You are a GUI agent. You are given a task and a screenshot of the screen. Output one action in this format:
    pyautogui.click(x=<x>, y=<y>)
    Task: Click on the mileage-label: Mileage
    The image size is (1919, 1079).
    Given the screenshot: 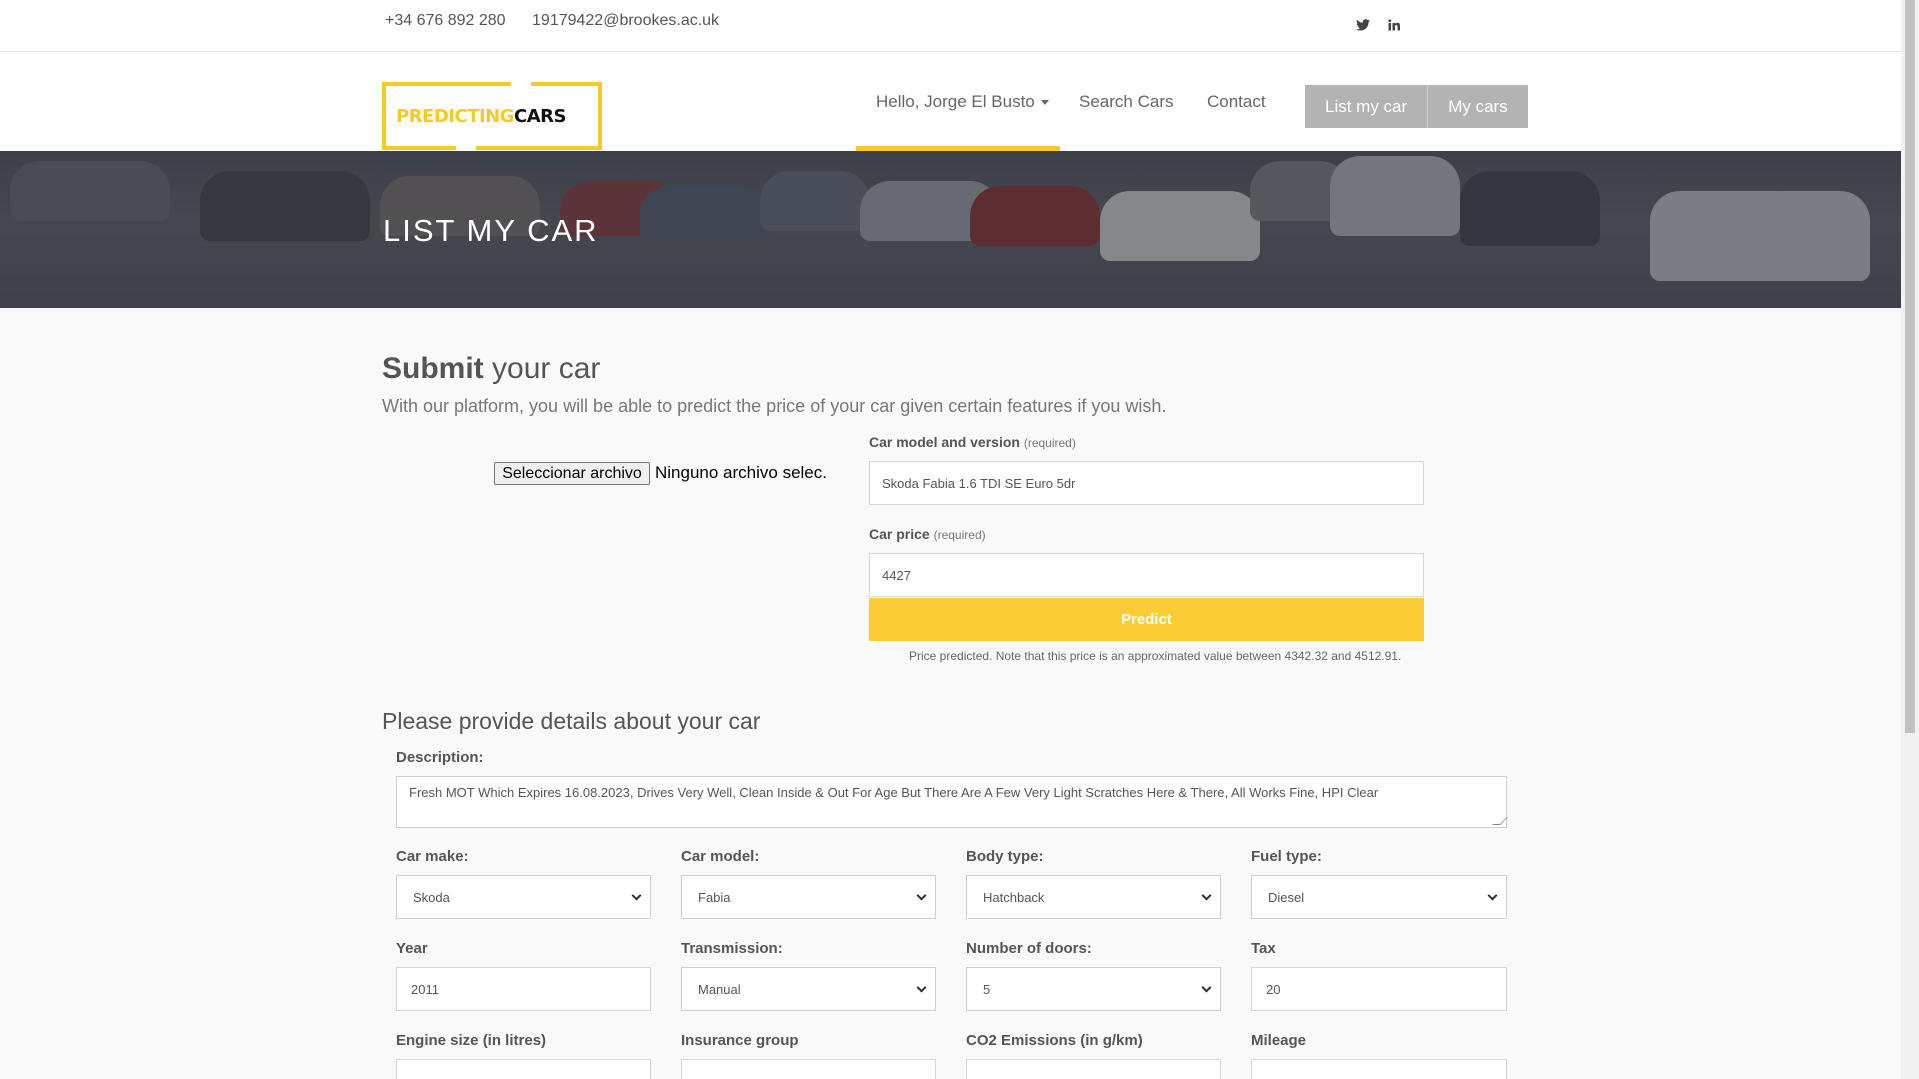 What is the action you would take?
    pyautogui.click(x=1279, y=1040)
    